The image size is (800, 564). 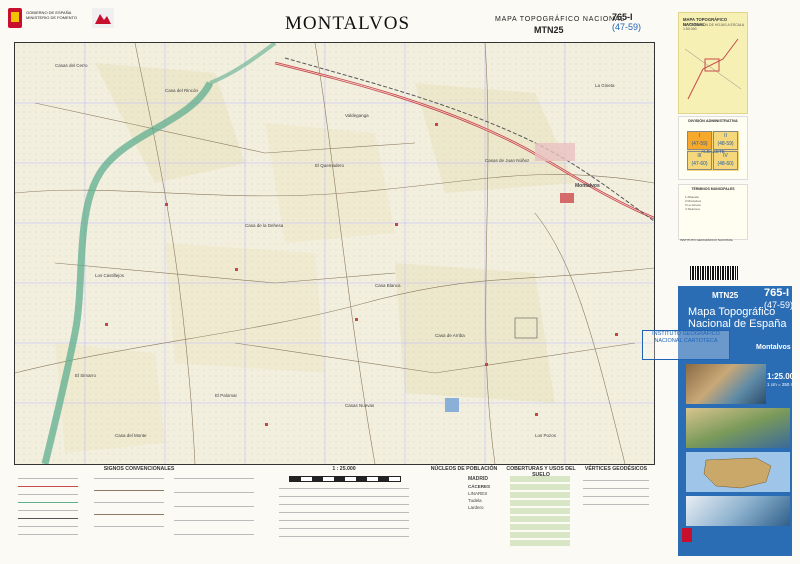 I want to click on iberia-icon, so click(x=737, y=473).